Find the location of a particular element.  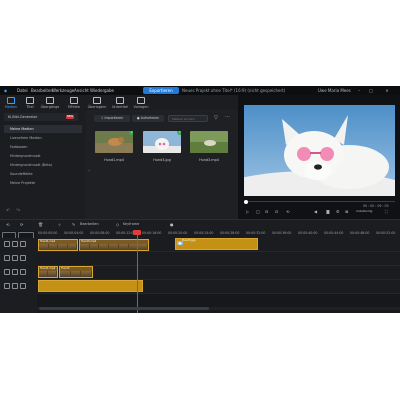

playhead is located at coordinates (137, 271).